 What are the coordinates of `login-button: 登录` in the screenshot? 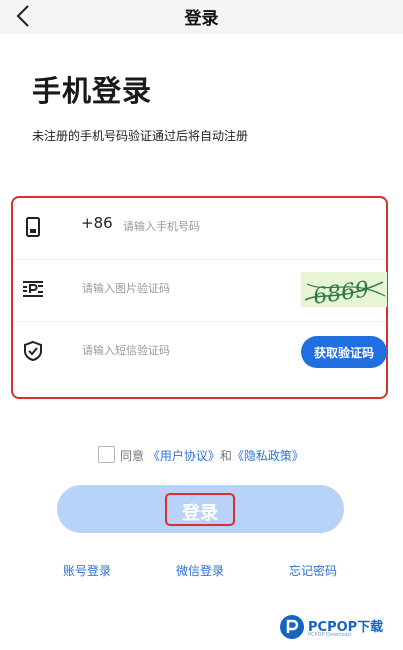 It's located at (200, 509).